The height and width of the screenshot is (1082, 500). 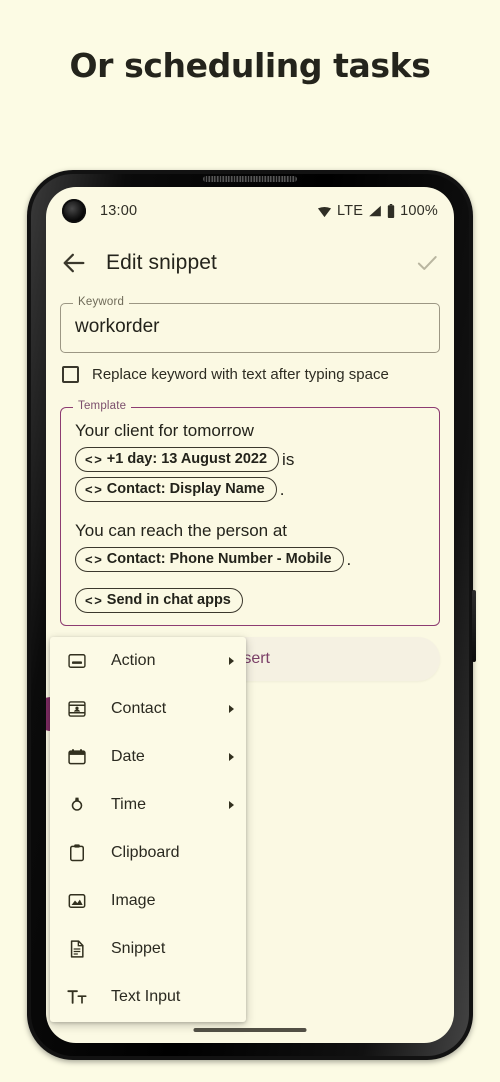 I want to click on template-token-label: +1 day: 13 August 2022, so click(x=187, y=459).